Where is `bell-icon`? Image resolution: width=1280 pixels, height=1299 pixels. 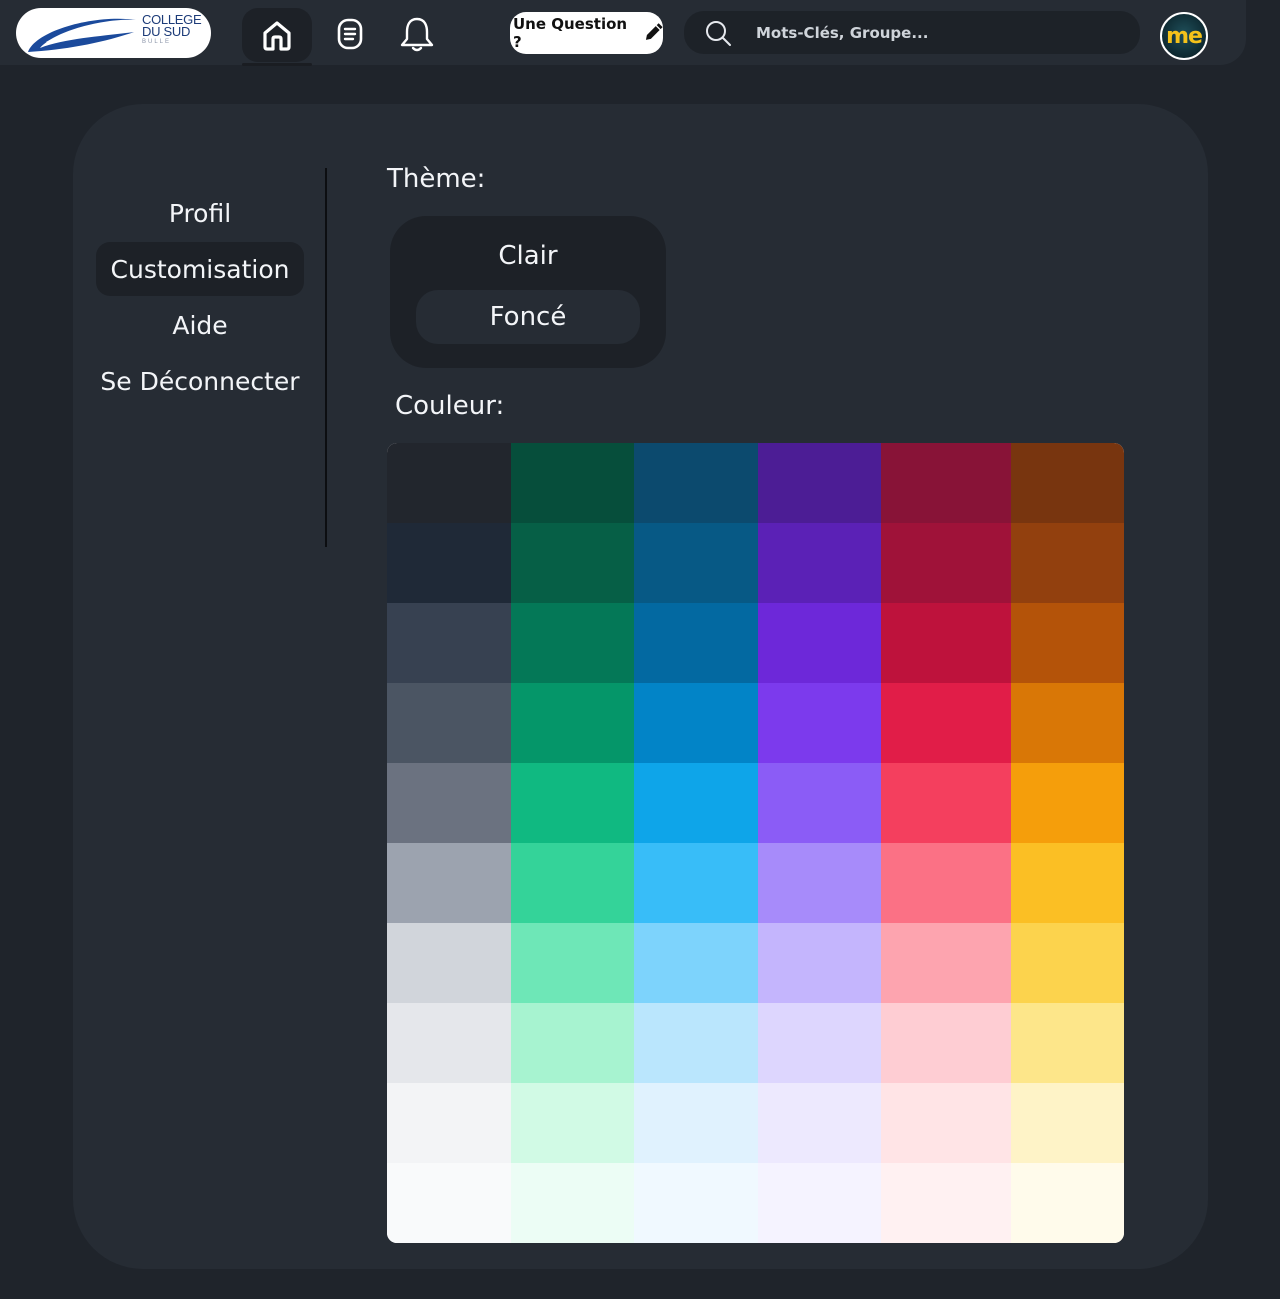 bell-icon is located at coordinates (417, 34).